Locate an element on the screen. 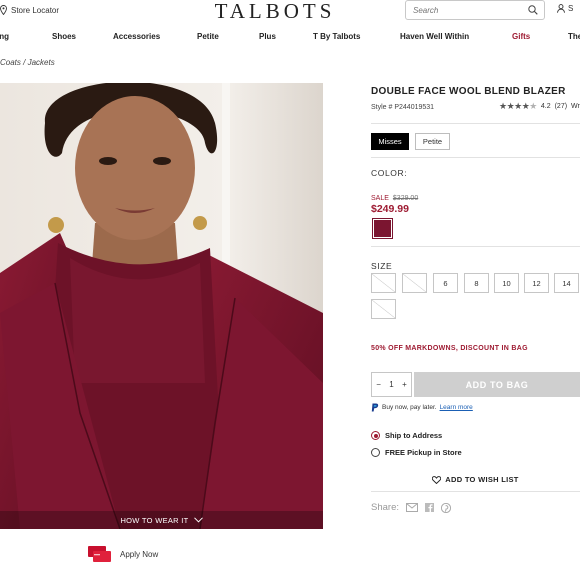 The height and width of the screenshot is (580, 580). how-to-wear-toggle: HOW TO WEAR IT is located at coordinates (161, 520).